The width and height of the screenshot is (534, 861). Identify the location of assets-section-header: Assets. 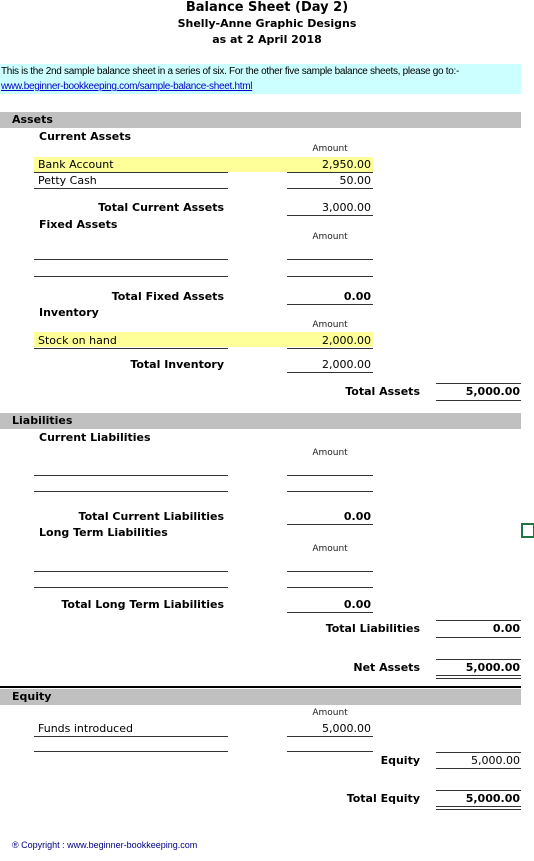
(260, 120).